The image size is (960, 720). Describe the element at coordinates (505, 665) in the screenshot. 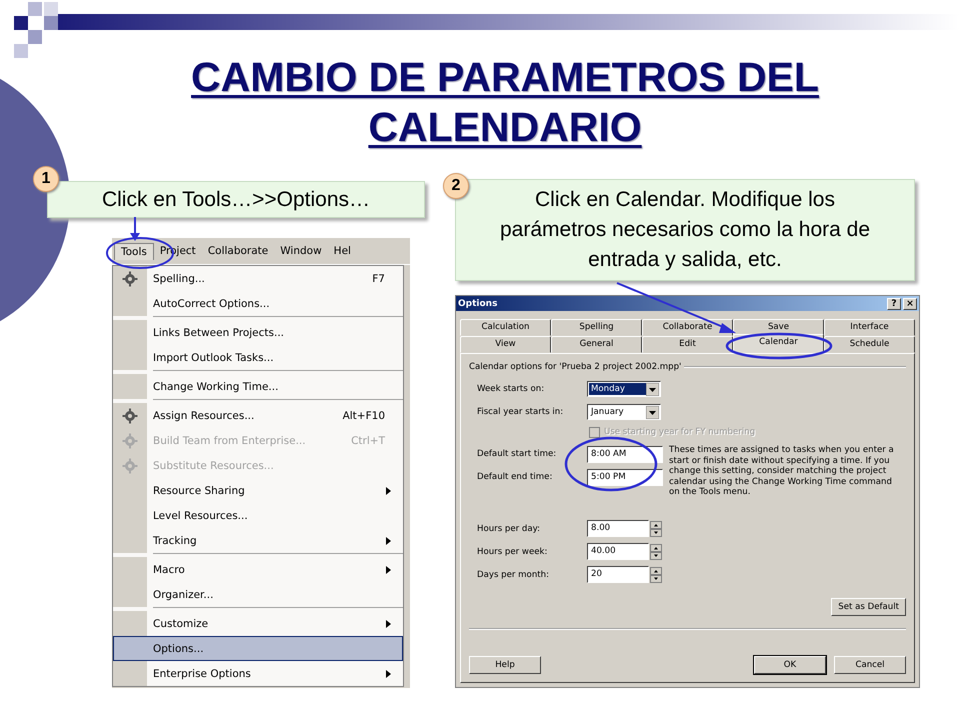

I see `help-button: Help` at that location.